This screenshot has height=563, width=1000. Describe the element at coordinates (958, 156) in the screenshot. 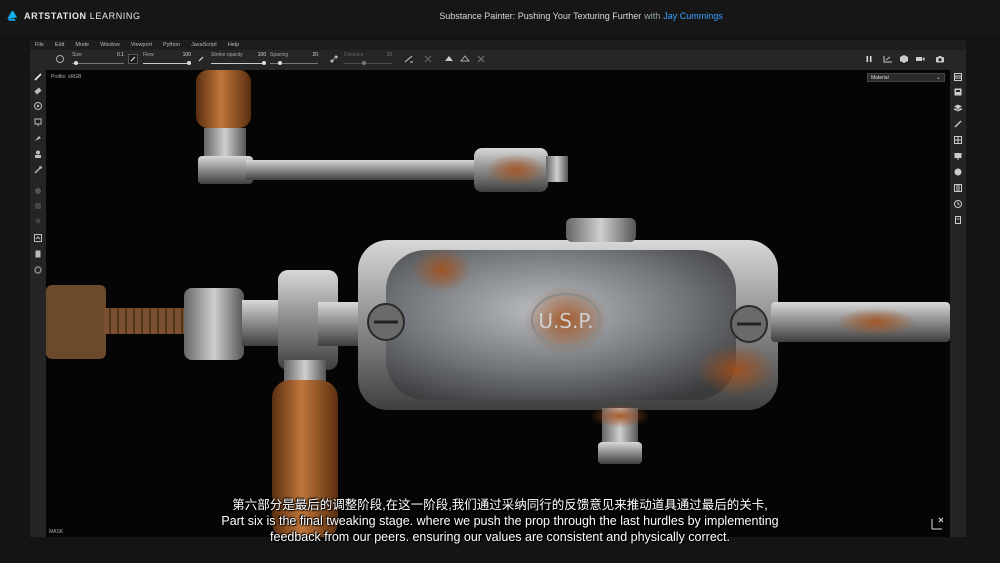

I see `display-settings-icon` at that location.